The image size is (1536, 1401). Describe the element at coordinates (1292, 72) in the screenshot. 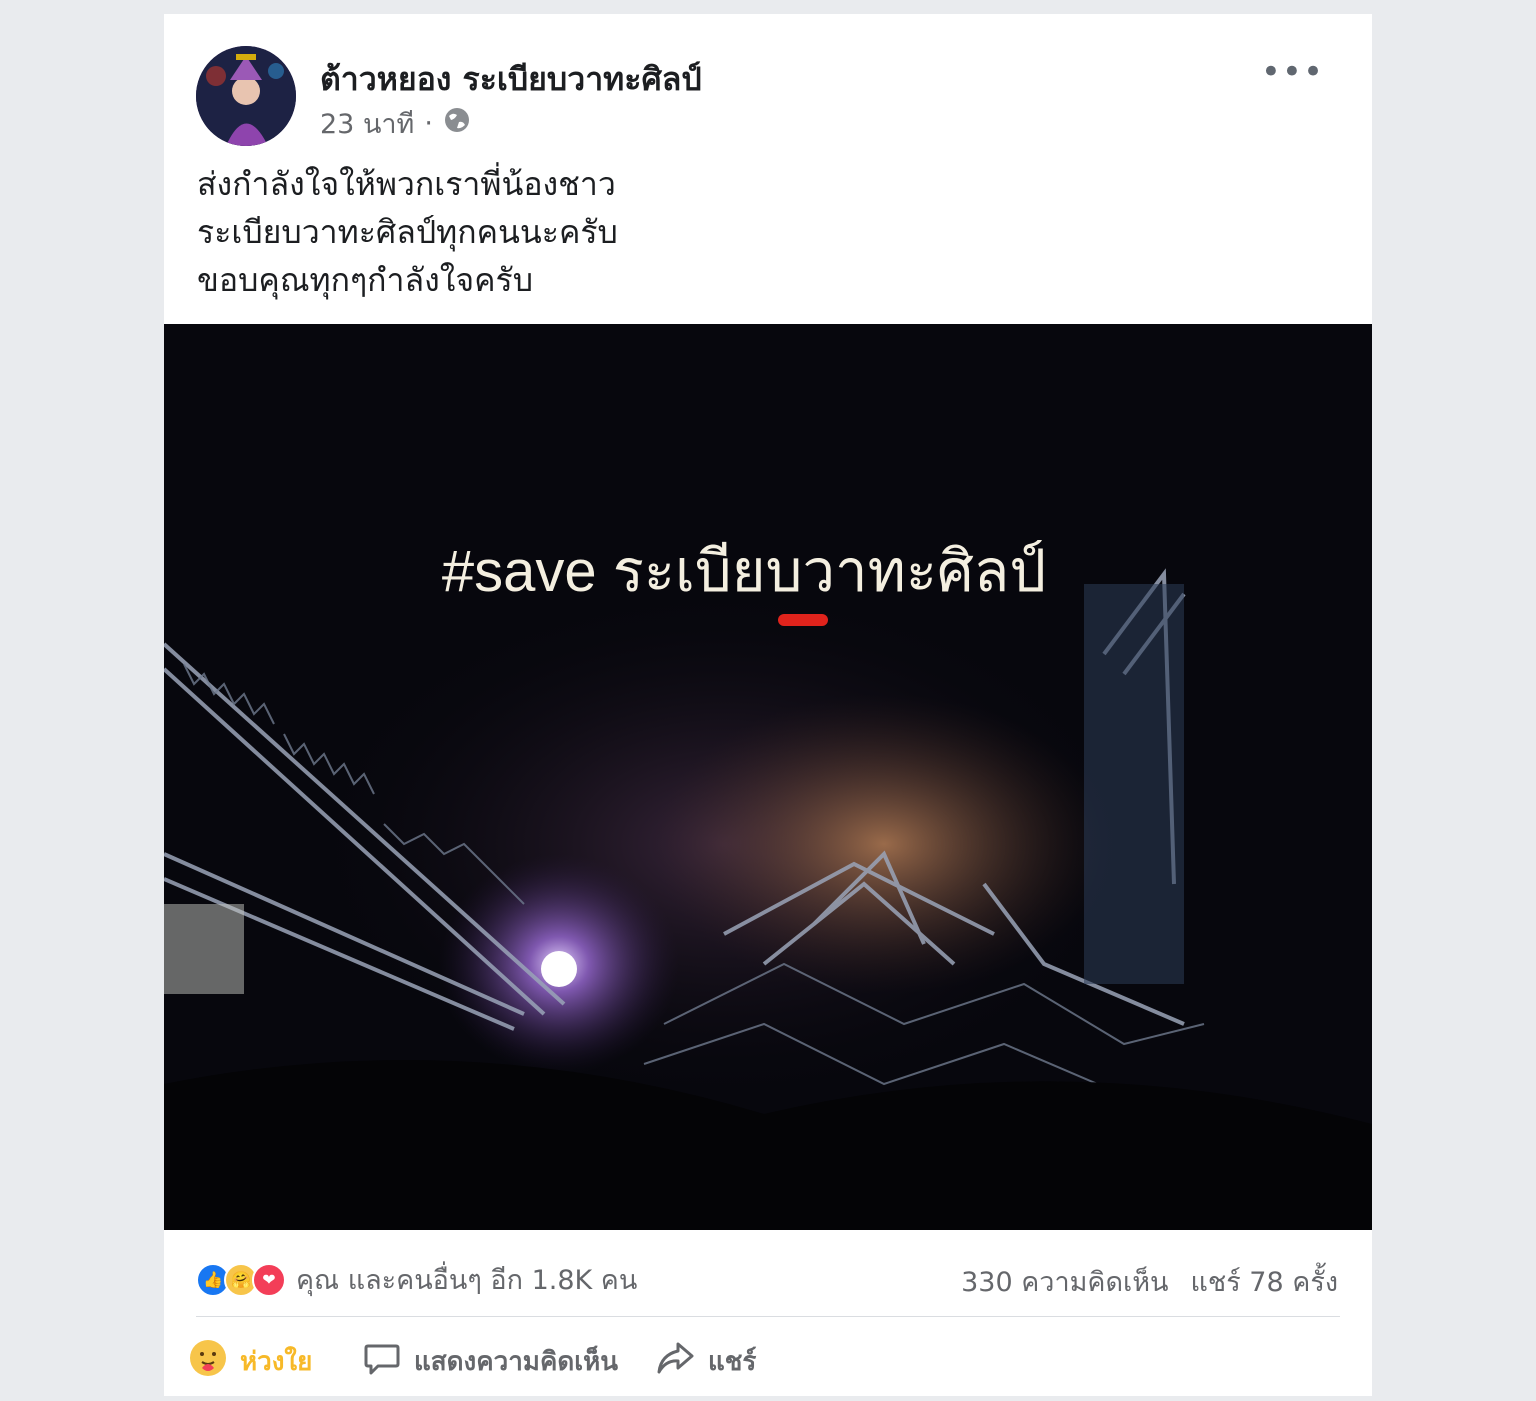

I see `more-options-icon: •••` at that location.